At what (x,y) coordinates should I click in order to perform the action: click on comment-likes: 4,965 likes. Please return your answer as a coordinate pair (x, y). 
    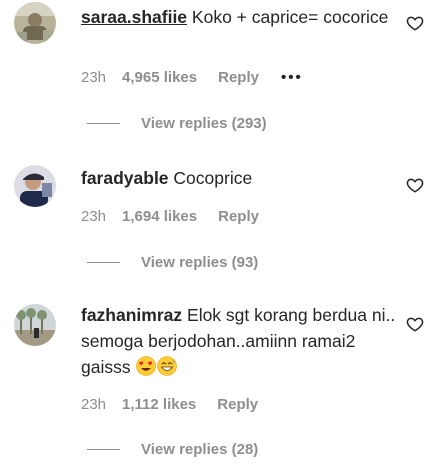
    Looking at the image, I should click on (159, 77).